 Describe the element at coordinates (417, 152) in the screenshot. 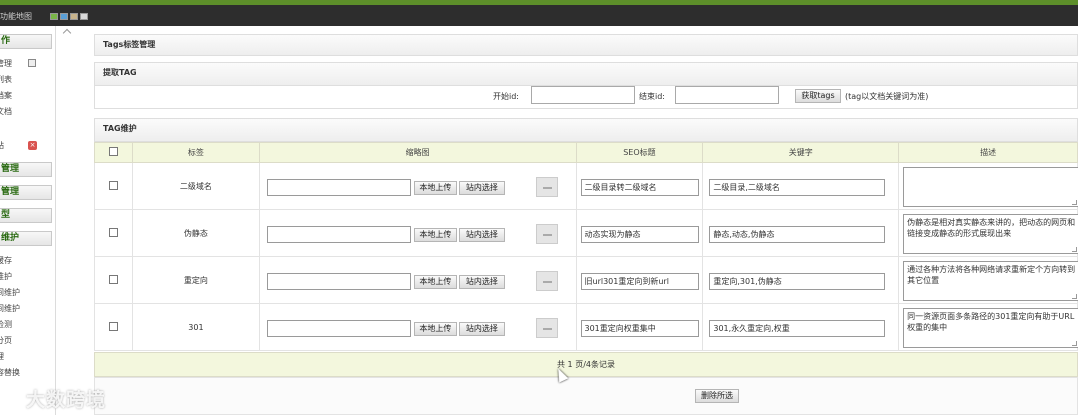

I see `col-header-thumbnail: 缩略图` at that location.